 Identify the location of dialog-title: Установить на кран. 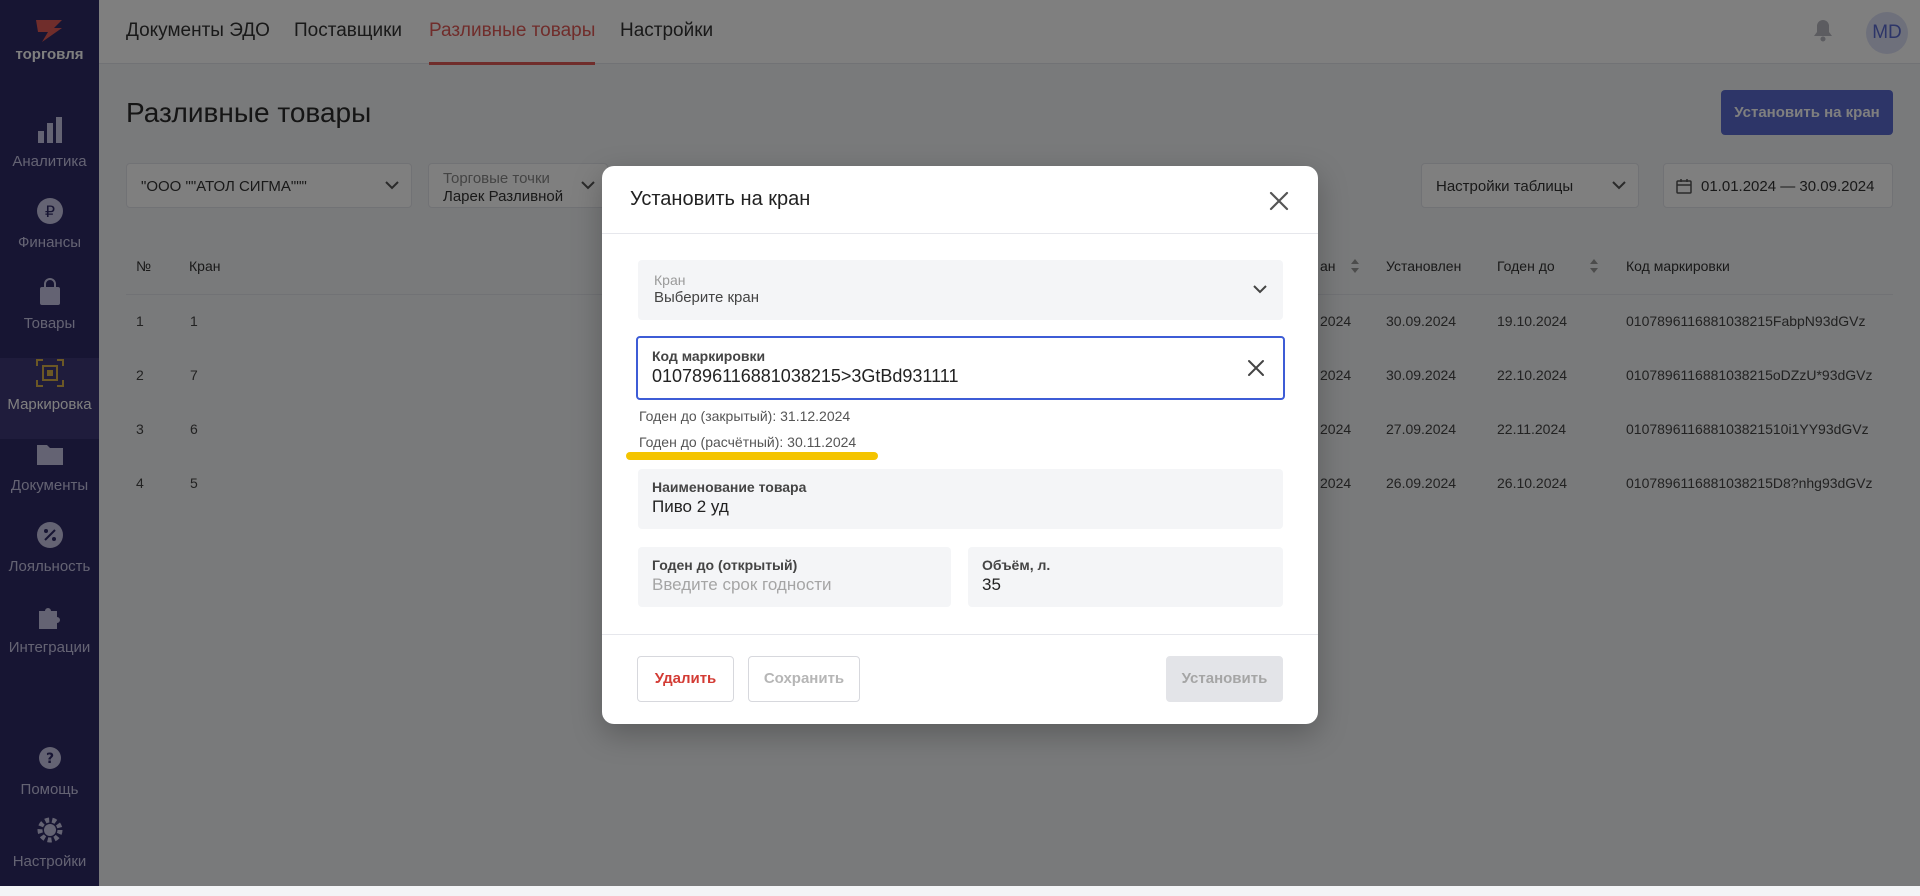
(720, 199).